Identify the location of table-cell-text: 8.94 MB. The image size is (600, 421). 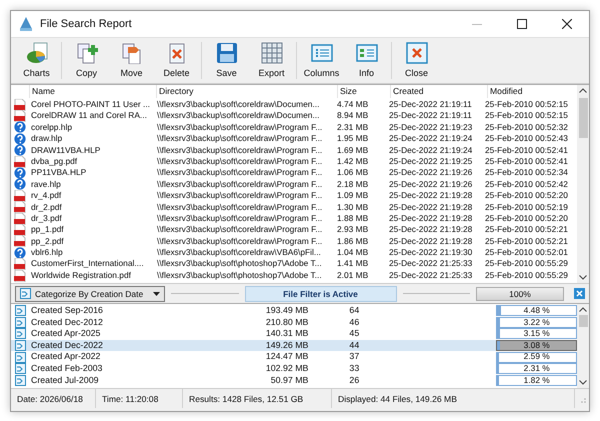
(353, 116).